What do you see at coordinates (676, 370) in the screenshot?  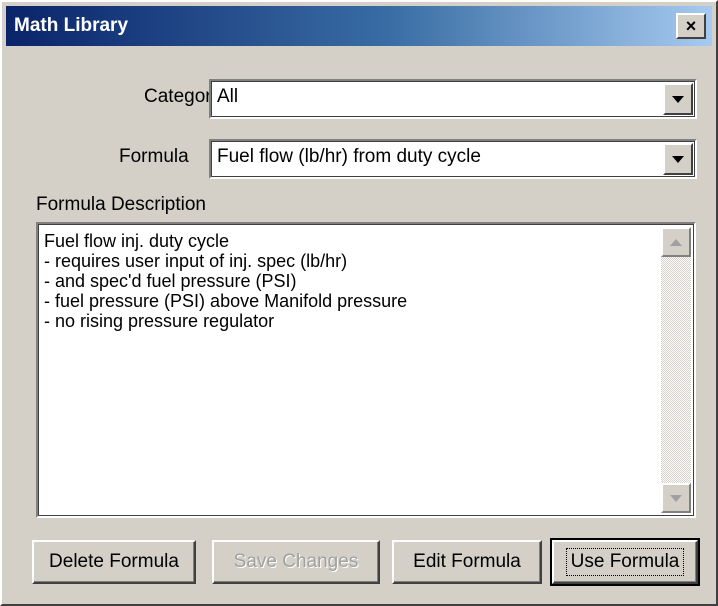 I see `vertical-scrollbar` at bounding box center [676, 370].